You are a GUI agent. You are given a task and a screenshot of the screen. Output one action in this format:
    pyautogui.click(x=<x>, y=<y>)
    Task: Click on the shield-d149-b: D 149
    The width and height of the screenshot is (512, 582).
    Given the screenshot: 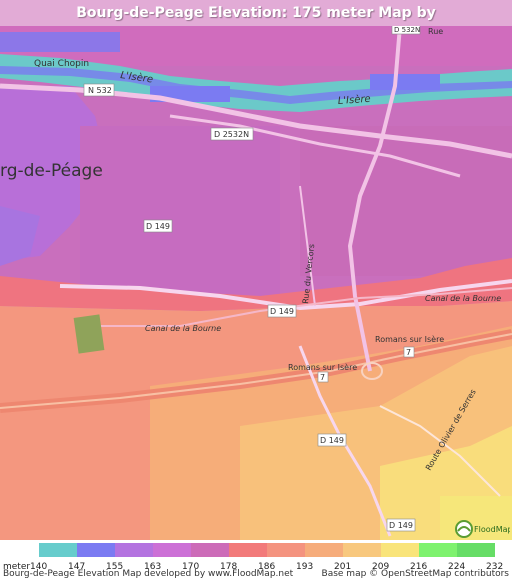 What is the action you would take?
    pyautogui.click(x=282, y=311)
    